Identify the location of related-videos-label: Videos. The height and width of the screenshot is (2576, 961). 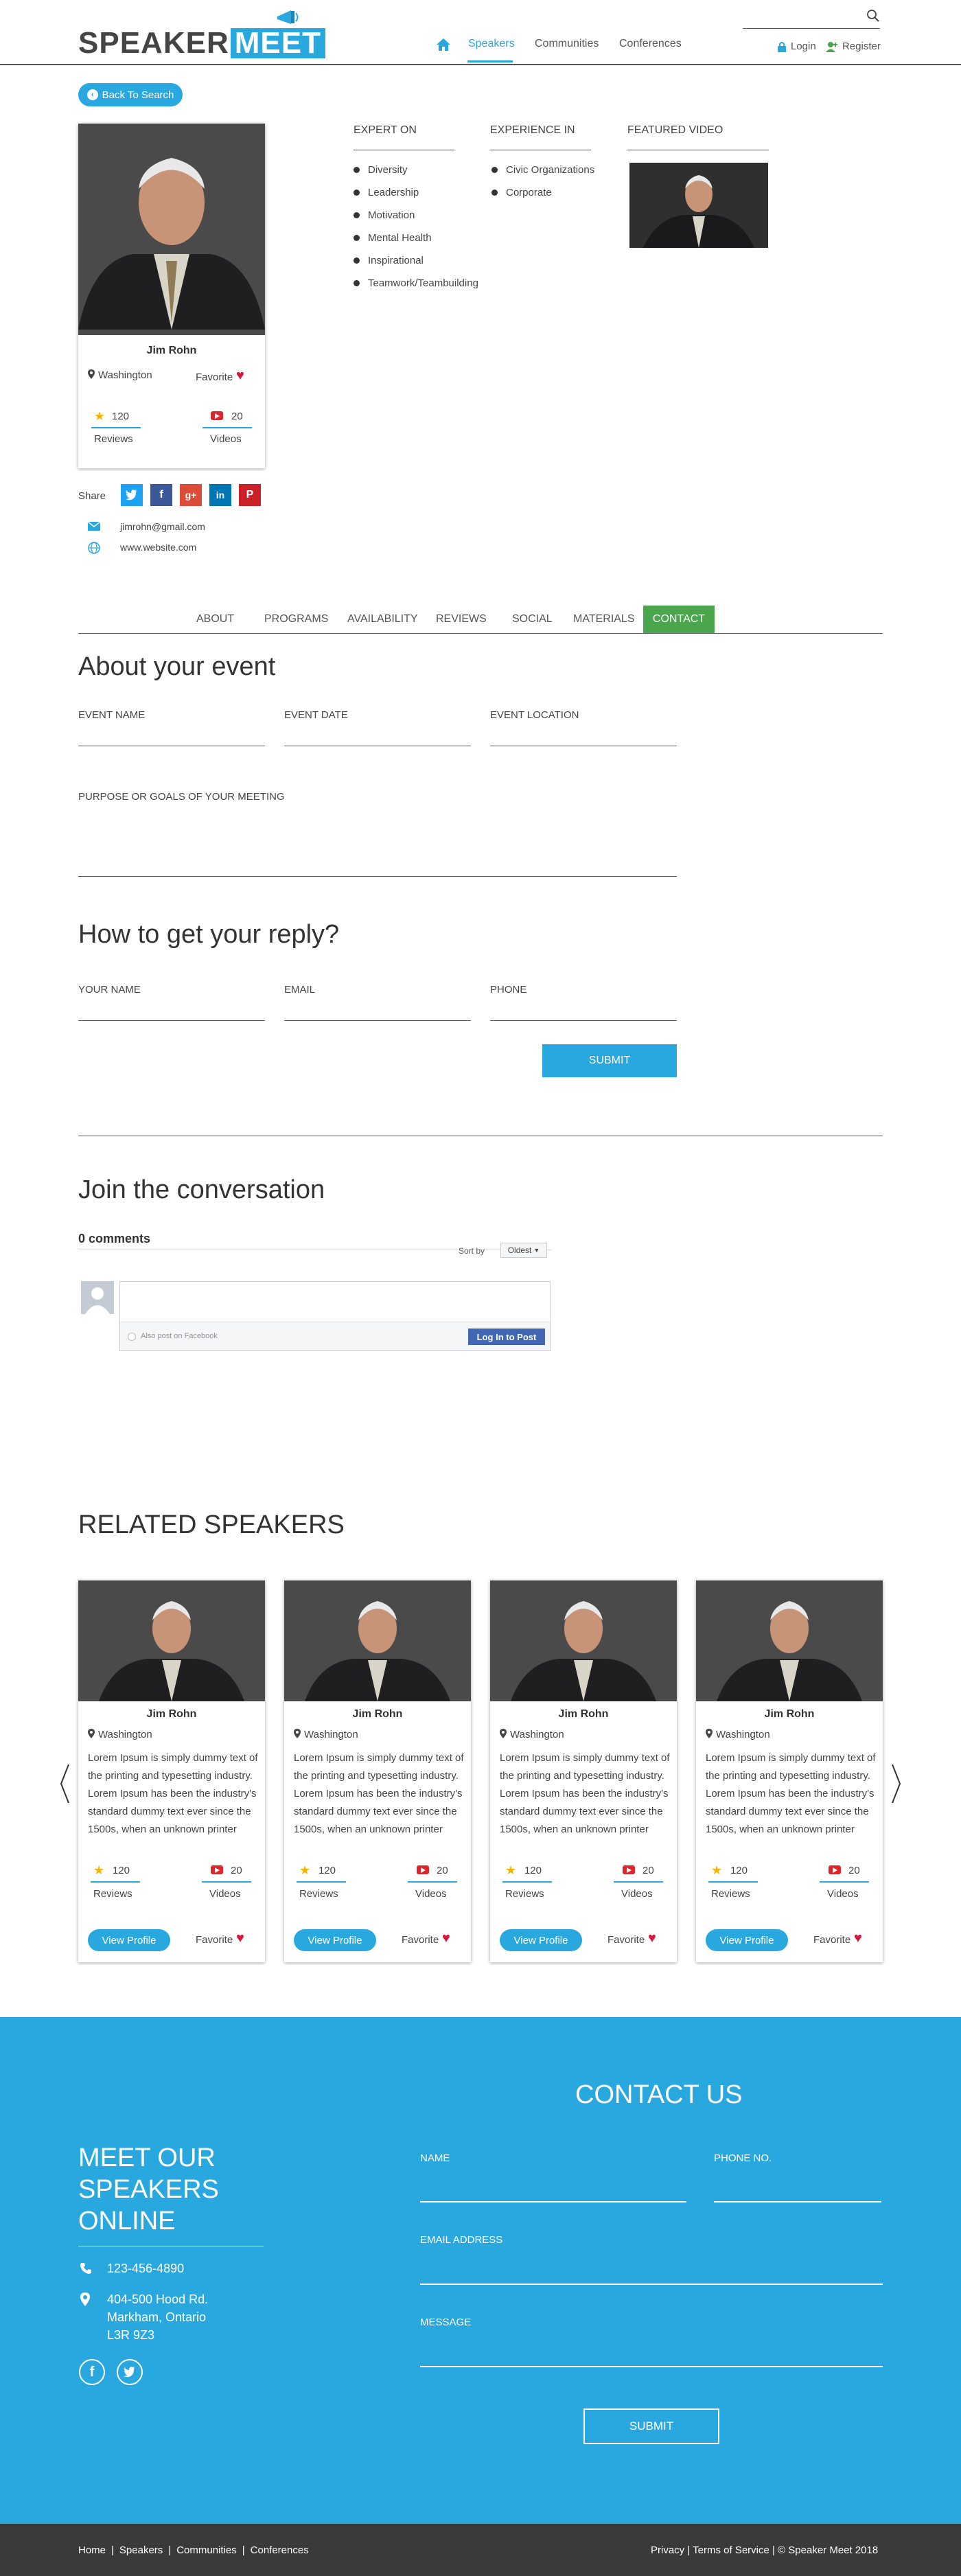
(225, 1894).